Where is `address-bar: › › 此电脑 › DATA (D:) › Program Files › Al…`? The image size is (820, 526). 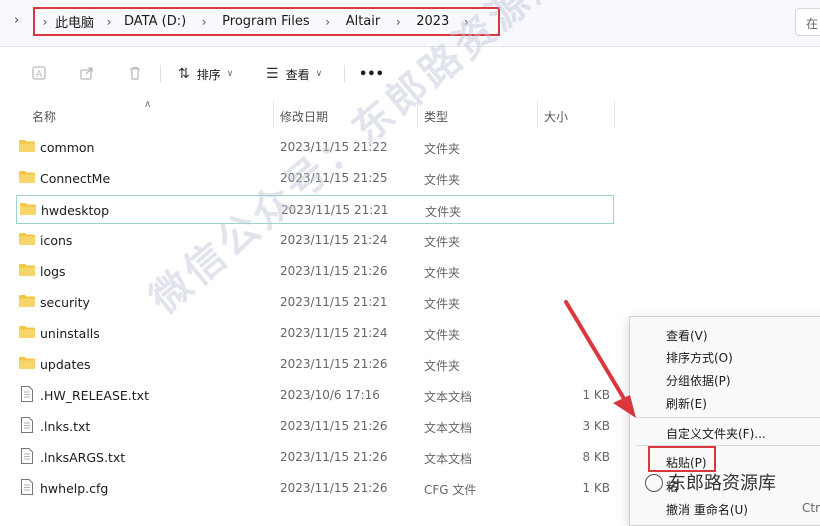
address-bar: › › 此电脑 › DATA (D:) › Program Files › Al… is located at coordinates (410, 23).